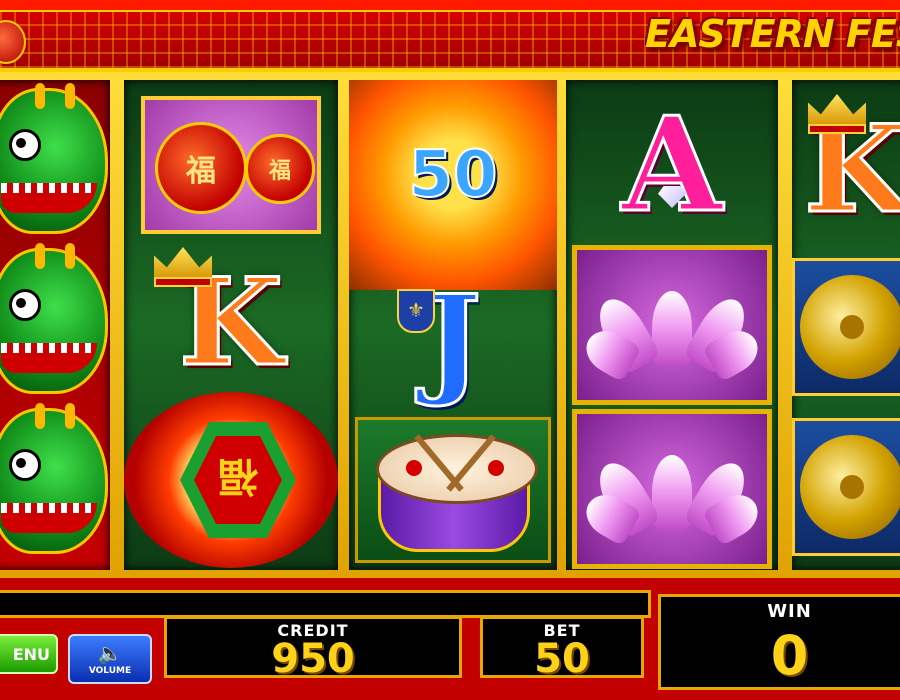 This screenshot has width=900, height=700. I want to click on lantern-icon, so click(13, 42).